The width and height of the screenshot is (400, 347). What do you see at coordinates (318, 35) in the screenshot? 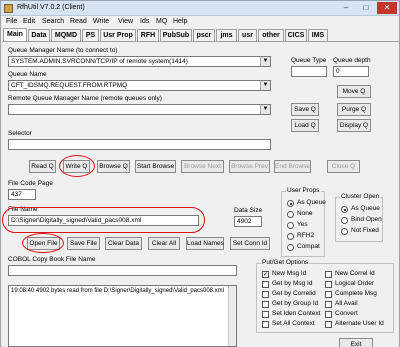
I see `tab-ims: IMS` at bounding box center [318, 35].